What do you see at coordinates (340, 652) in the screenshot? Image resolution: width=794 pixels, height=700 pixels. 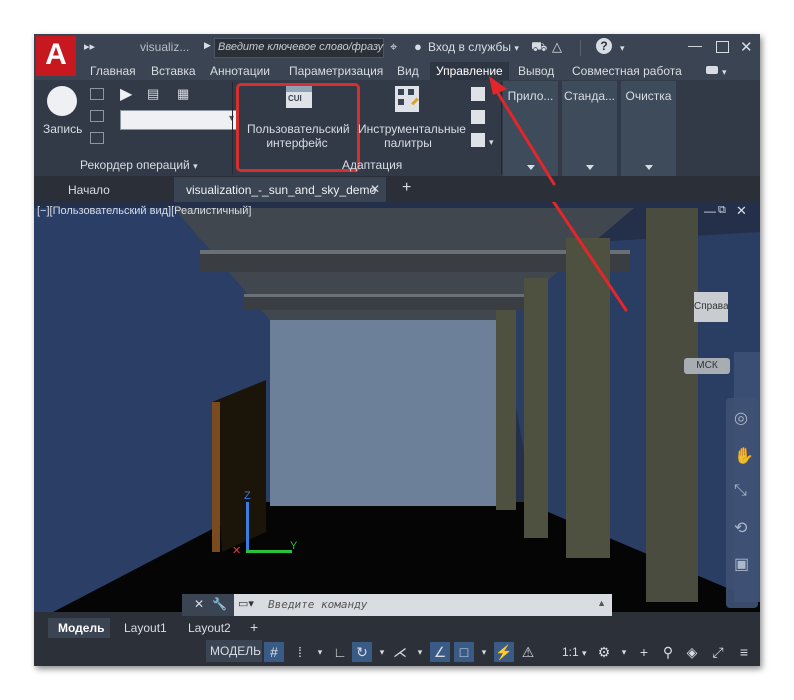 I see `ortho-icon: ∟` at bounding box center [340, 652].